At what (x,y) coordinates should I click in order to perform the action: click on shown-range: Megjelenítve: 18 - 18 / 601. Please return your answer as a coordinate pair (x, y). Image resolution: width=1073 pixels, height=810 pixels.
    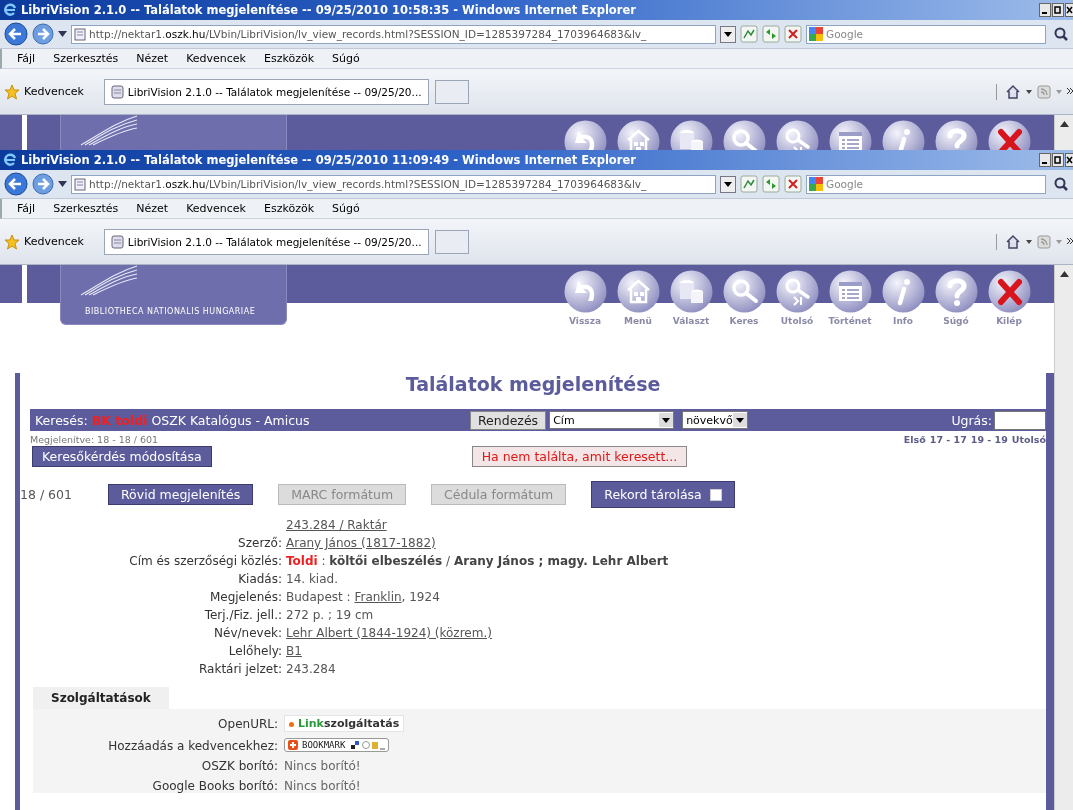
    Looking at the image, I should click on (94, 439).